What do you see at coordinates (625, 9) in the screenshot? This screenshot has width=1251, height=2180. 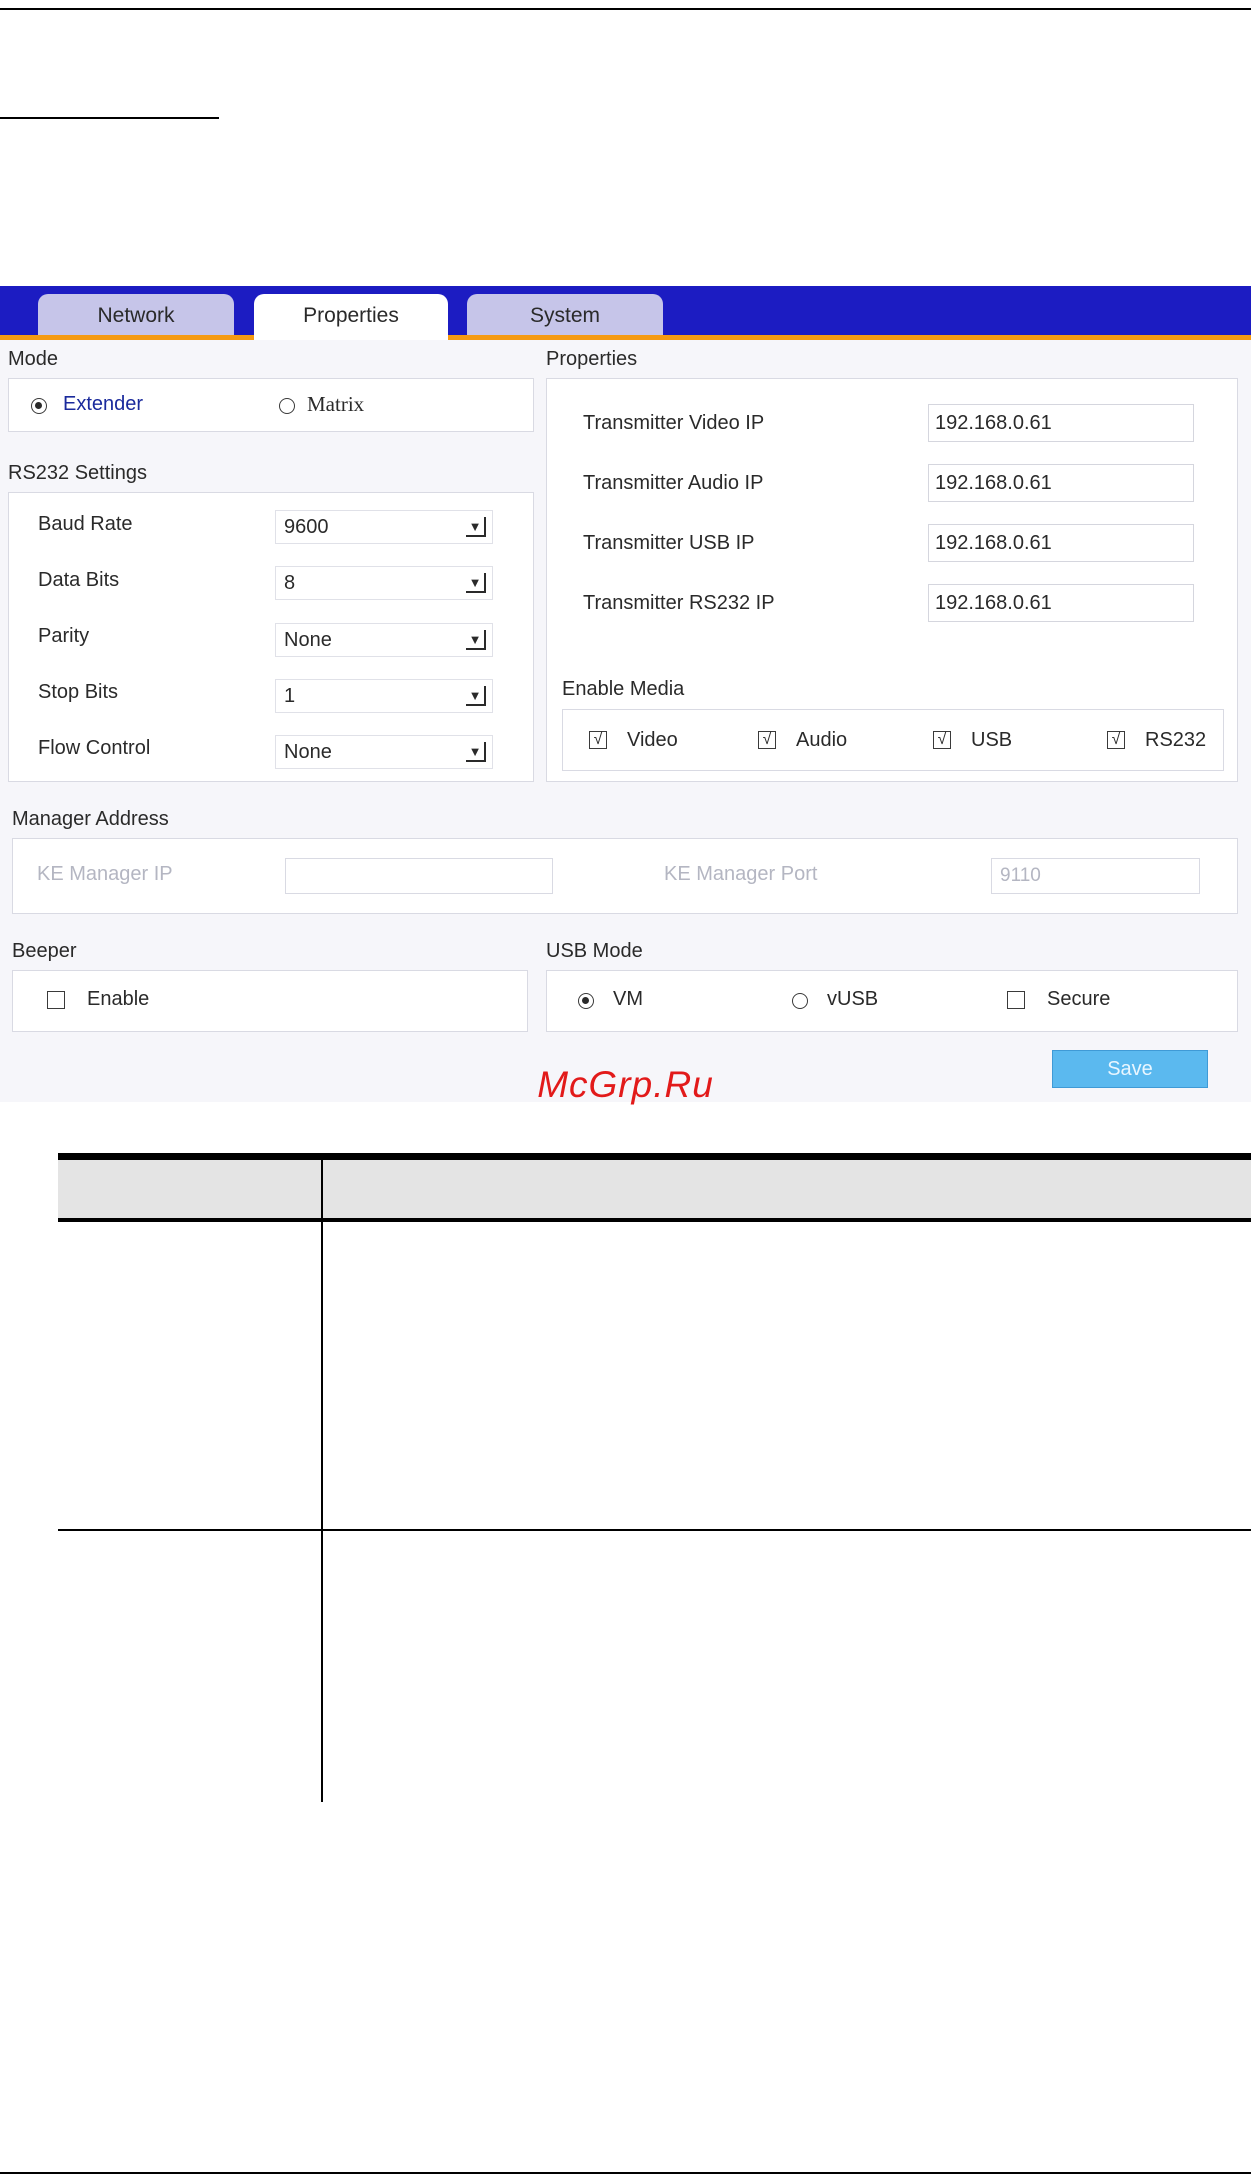 I see `top-rule` at bounding box center [625, 9].